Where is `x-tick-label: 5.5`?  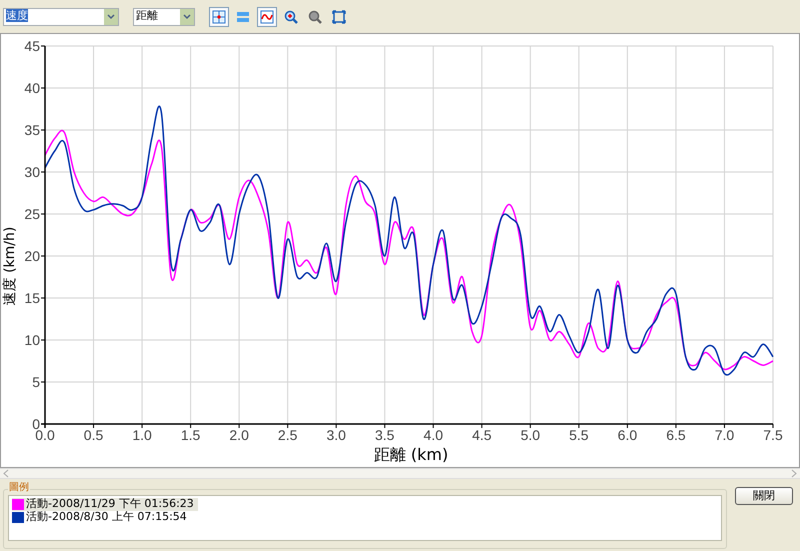 x-tick-label: 5.5 is located at coordinates (579, 435).